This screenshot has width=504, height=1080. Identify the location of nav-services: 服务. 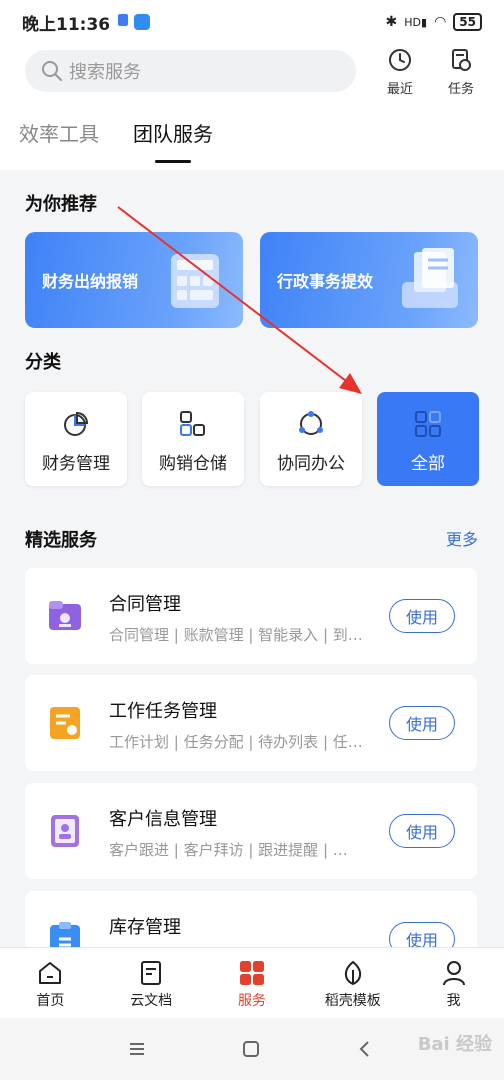
(252, 983).